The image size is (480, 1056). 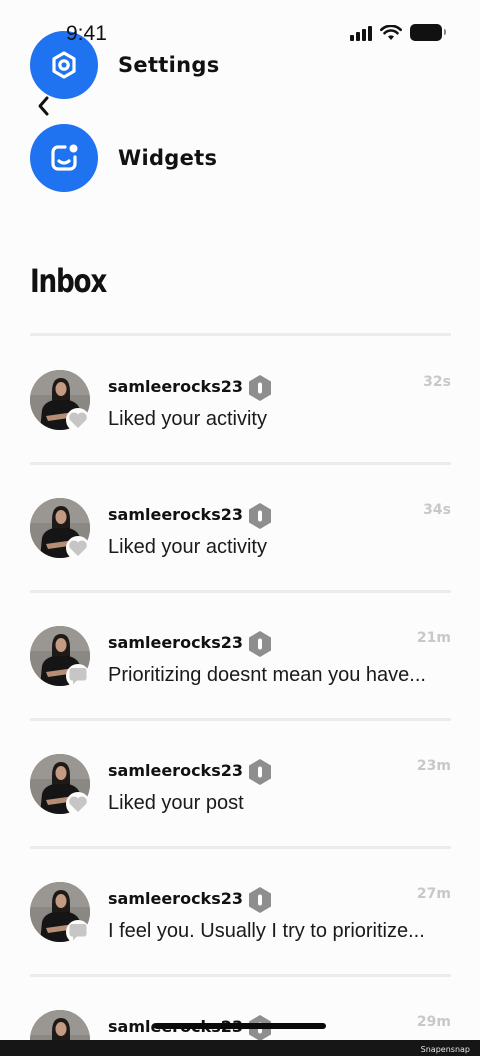 I want to click on footer-bar, so click(x=240, y=1048).